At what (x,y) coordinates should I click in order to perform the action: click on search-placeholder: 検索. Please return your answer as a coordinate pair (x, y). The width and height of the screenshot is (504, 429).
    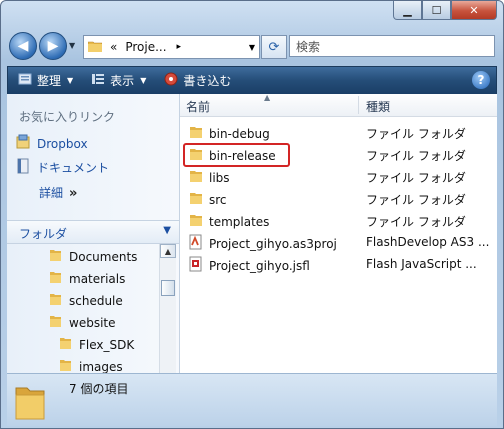
    Looking at the image, I should click on (308, 46).